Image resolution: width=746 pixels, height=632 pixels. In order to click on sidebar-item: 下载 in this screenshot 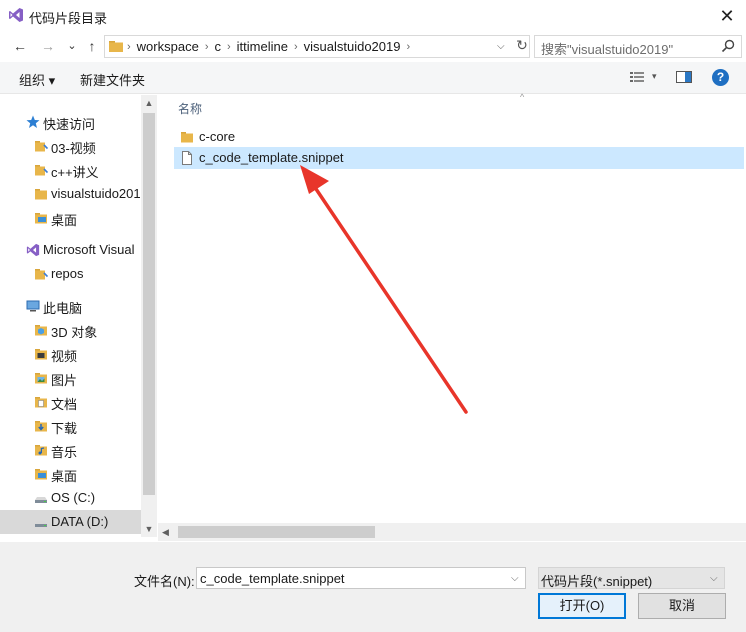, I will do `click(70, 426)`.